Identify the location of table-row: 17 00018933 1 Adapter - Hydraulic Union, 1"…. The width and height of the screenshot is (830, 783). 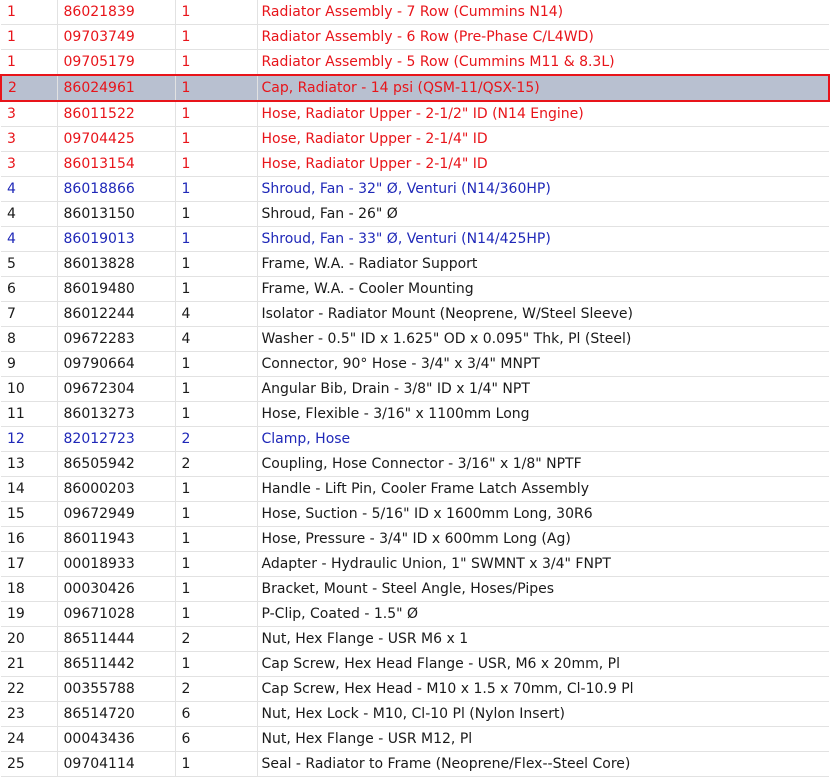
(415, 564).